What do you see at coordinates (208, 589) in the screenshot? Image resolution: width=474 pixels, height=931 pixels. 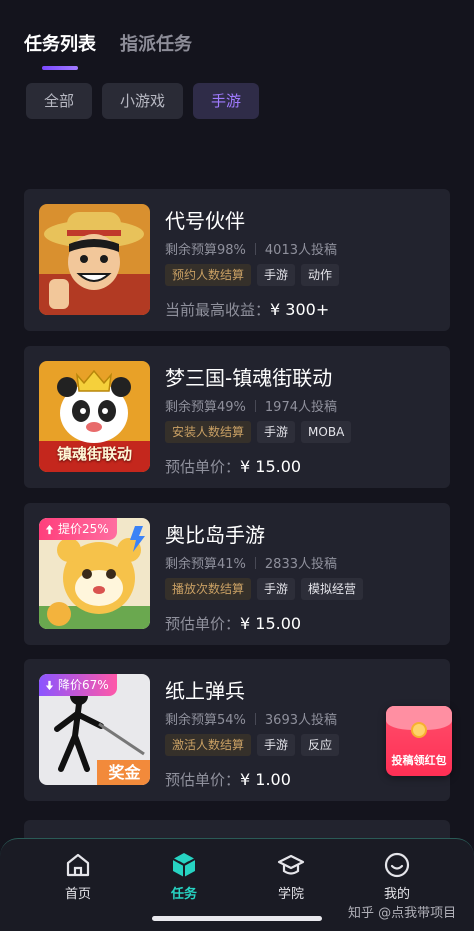 I see `settlement-tag: 播放次数结算` at bounding box center [208, 589].